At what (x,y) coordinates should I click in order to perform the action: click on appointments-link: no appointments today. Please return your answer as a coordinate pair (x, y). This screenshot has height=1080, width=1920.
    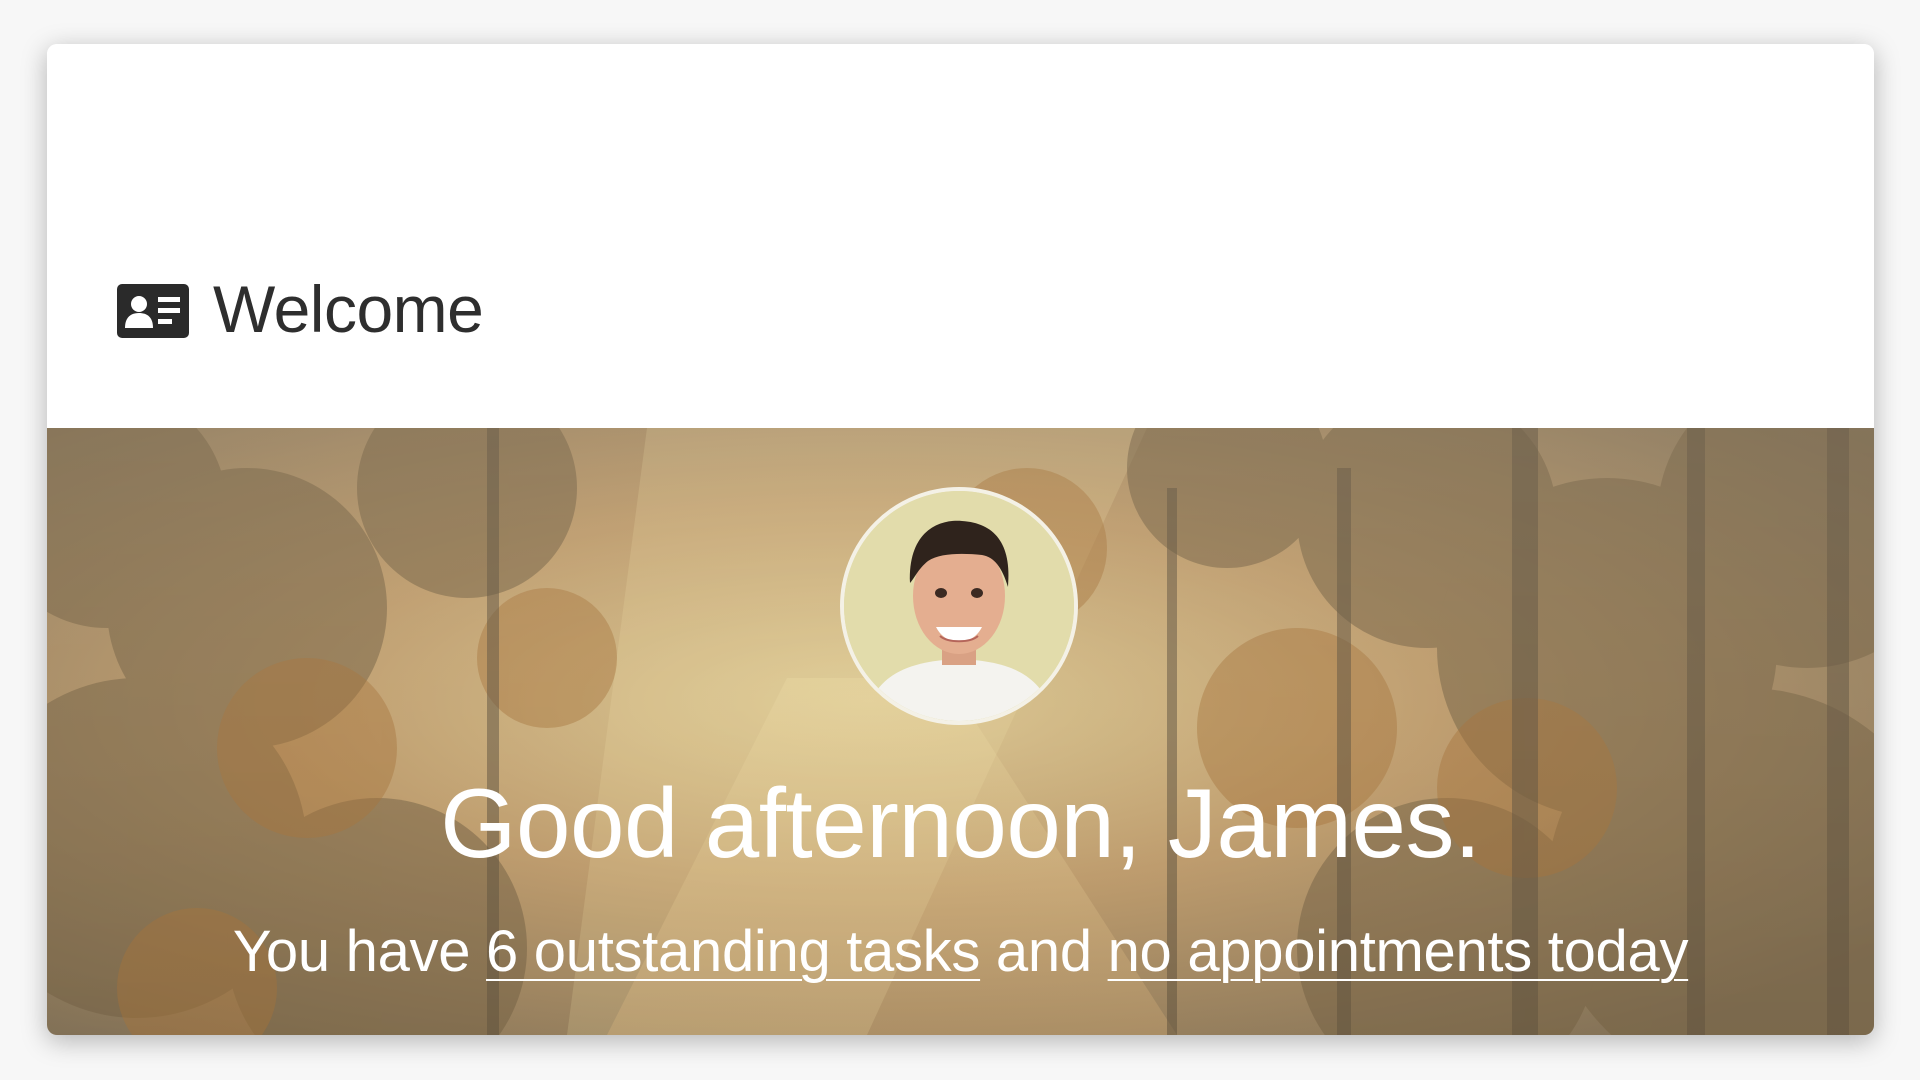
    Looking at the image, I should click on (1398, 951).